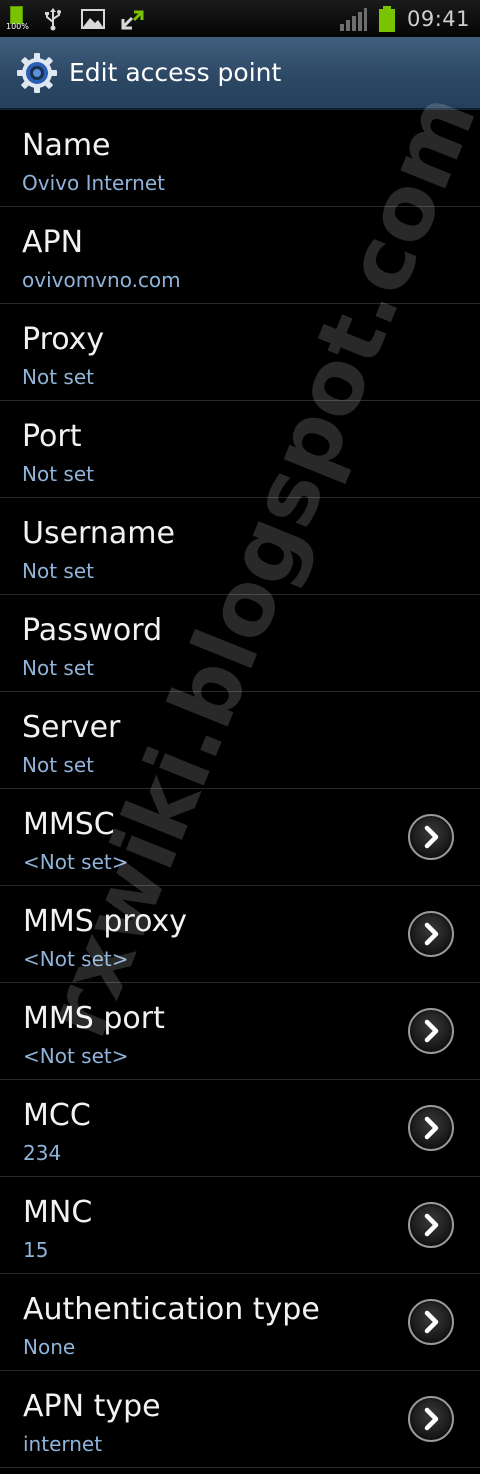 This screenshot has width=480, height=1474. I want to click on setting-title: Password, so click(92, 630).